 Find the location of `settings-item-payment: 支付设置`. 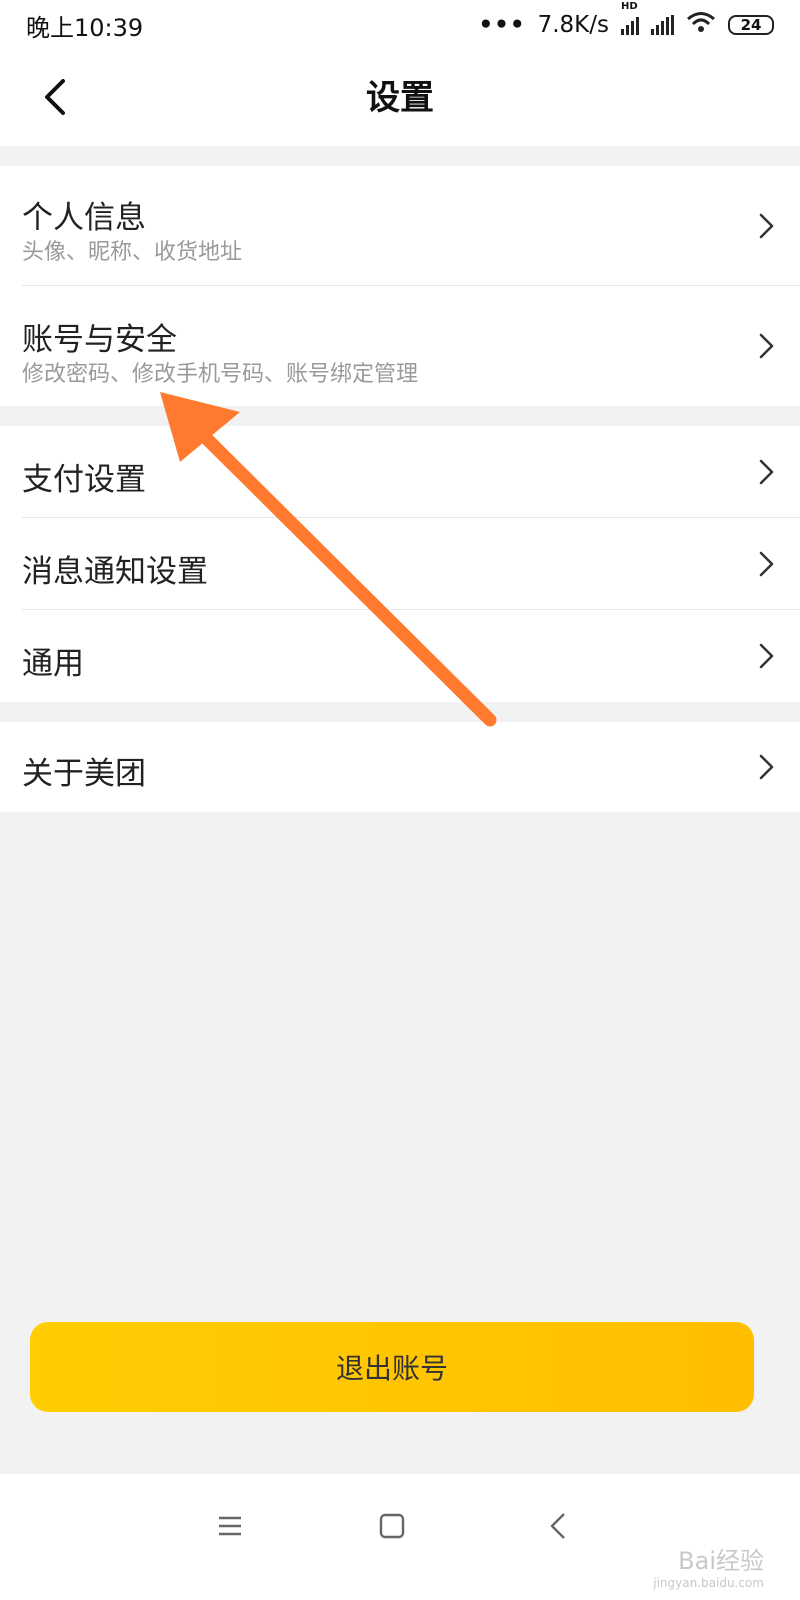

settings-item-payment: 支付设置 is located at coordinates (411, 472).